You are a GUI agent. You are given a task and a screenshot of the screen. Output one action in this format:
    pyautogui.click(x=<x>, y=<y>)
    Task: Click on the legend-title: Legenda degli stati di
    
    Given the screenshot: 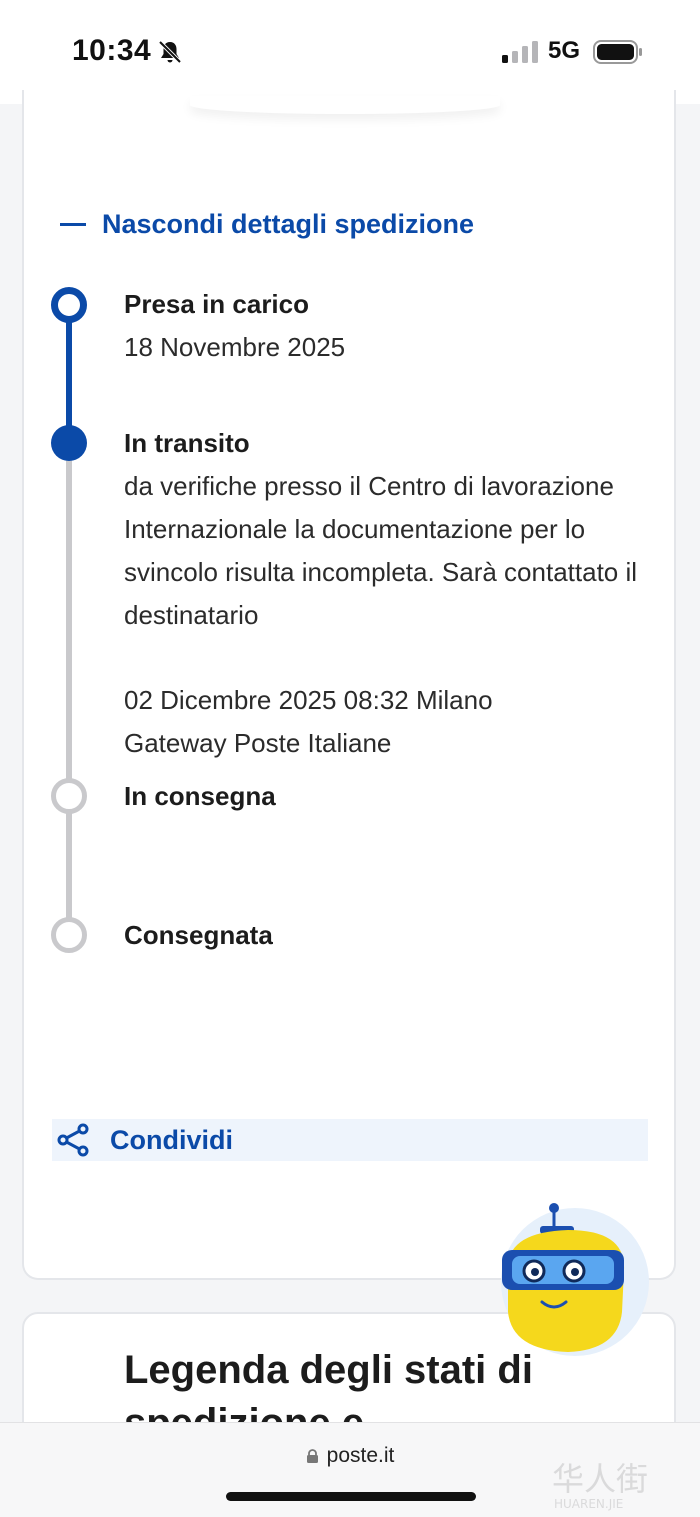 What is the action you would take?
    pyautogui.click(x=328, y=1370)
    